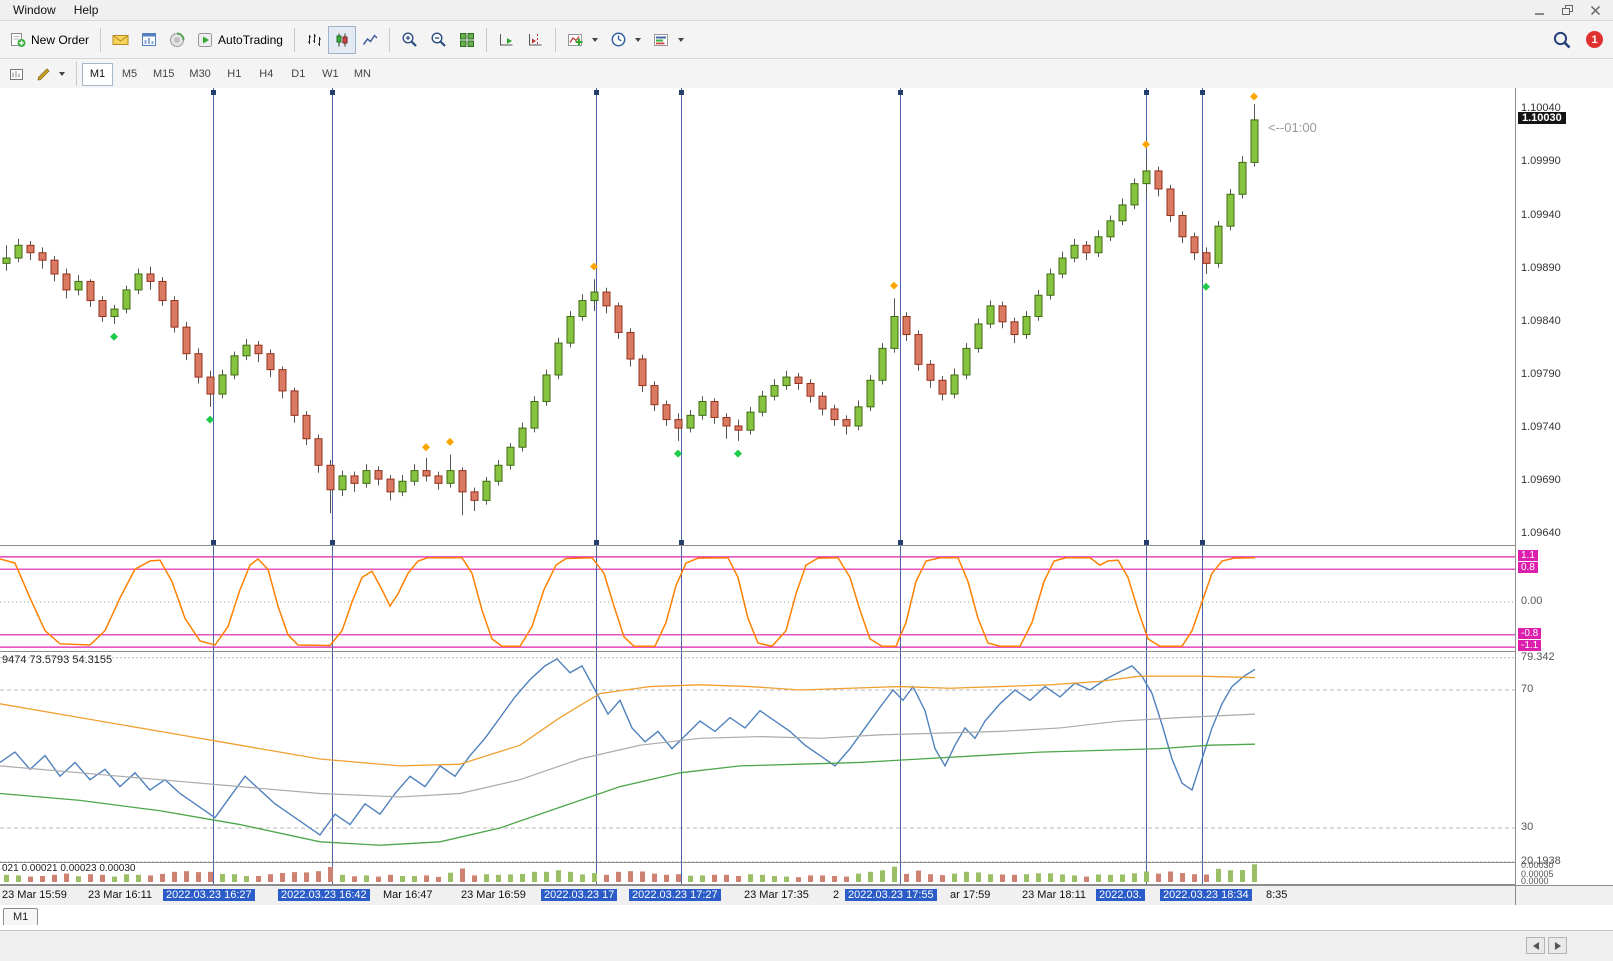 Image resolution: width=1613 pixels, height=961 pixels. I want to click on chart-shift-button, so click(535, 40).